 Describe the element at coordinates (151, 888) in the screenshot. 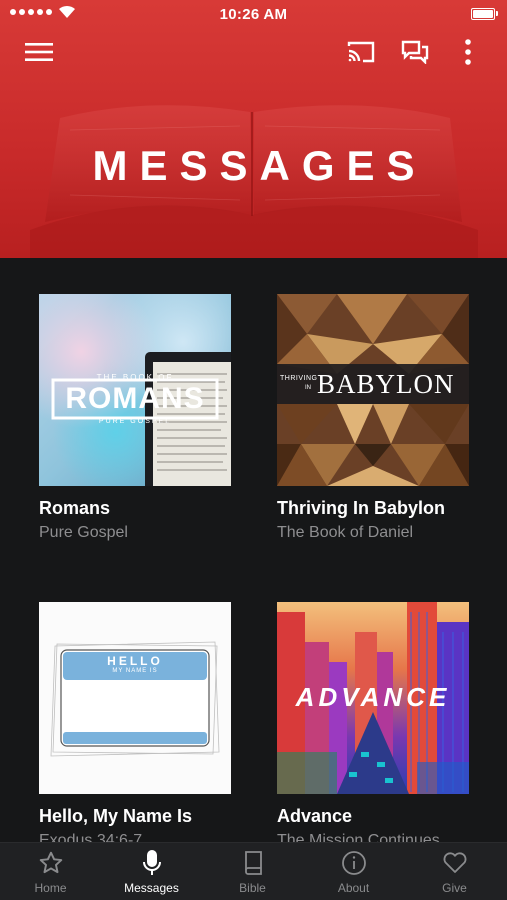

I see `tab-label: Messages` at that location.